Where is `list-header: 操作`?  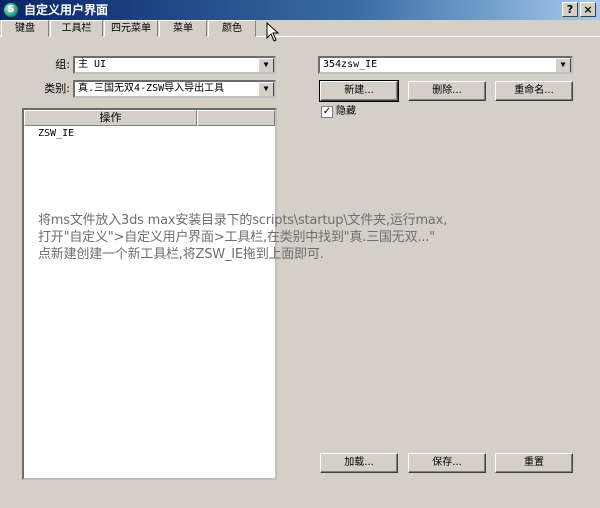
list-header: 操作 is located at coordinates (149, 118).